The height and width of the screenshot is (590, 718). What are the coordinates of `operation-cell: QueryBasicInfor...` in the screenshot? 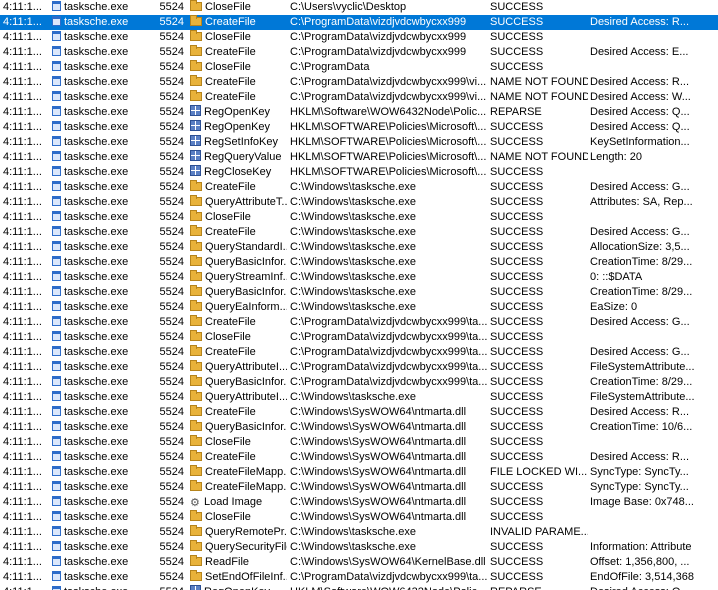 It's located at (238, 382).